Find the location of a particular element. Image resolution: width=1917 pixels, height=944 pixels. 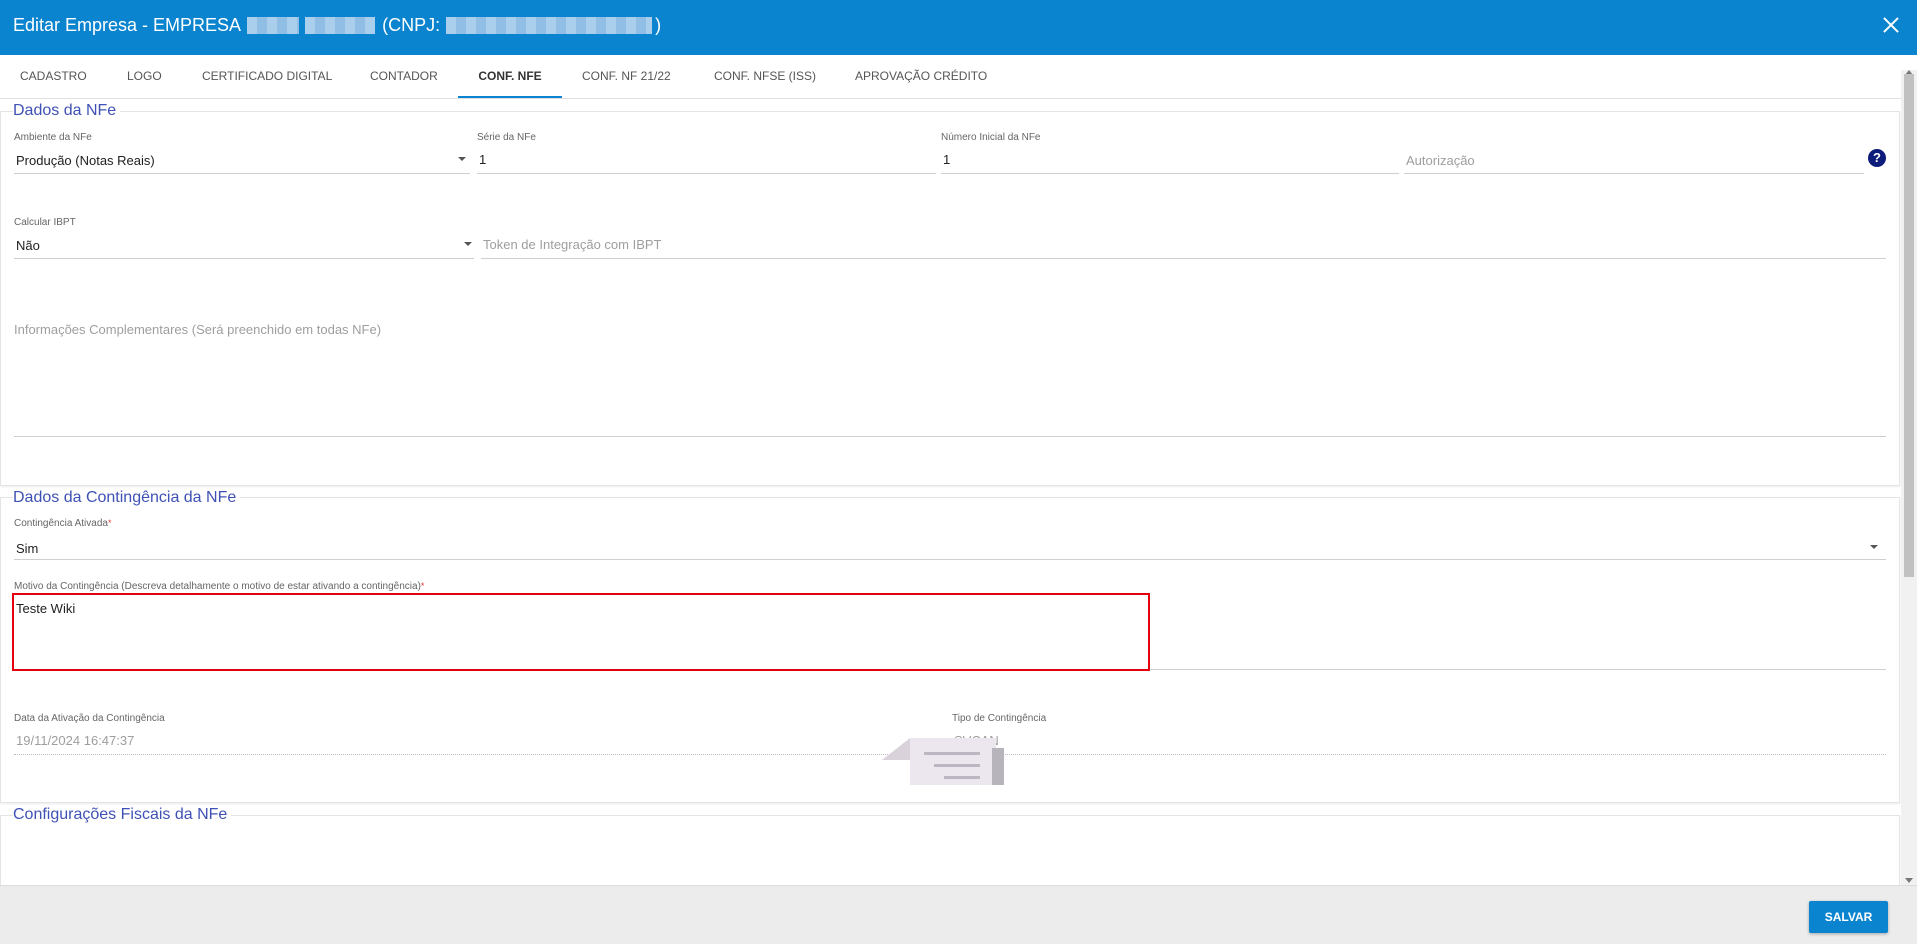

contingencia-ativada-select: Contingência Ativada* Sim is located at coordinates (950, 539).